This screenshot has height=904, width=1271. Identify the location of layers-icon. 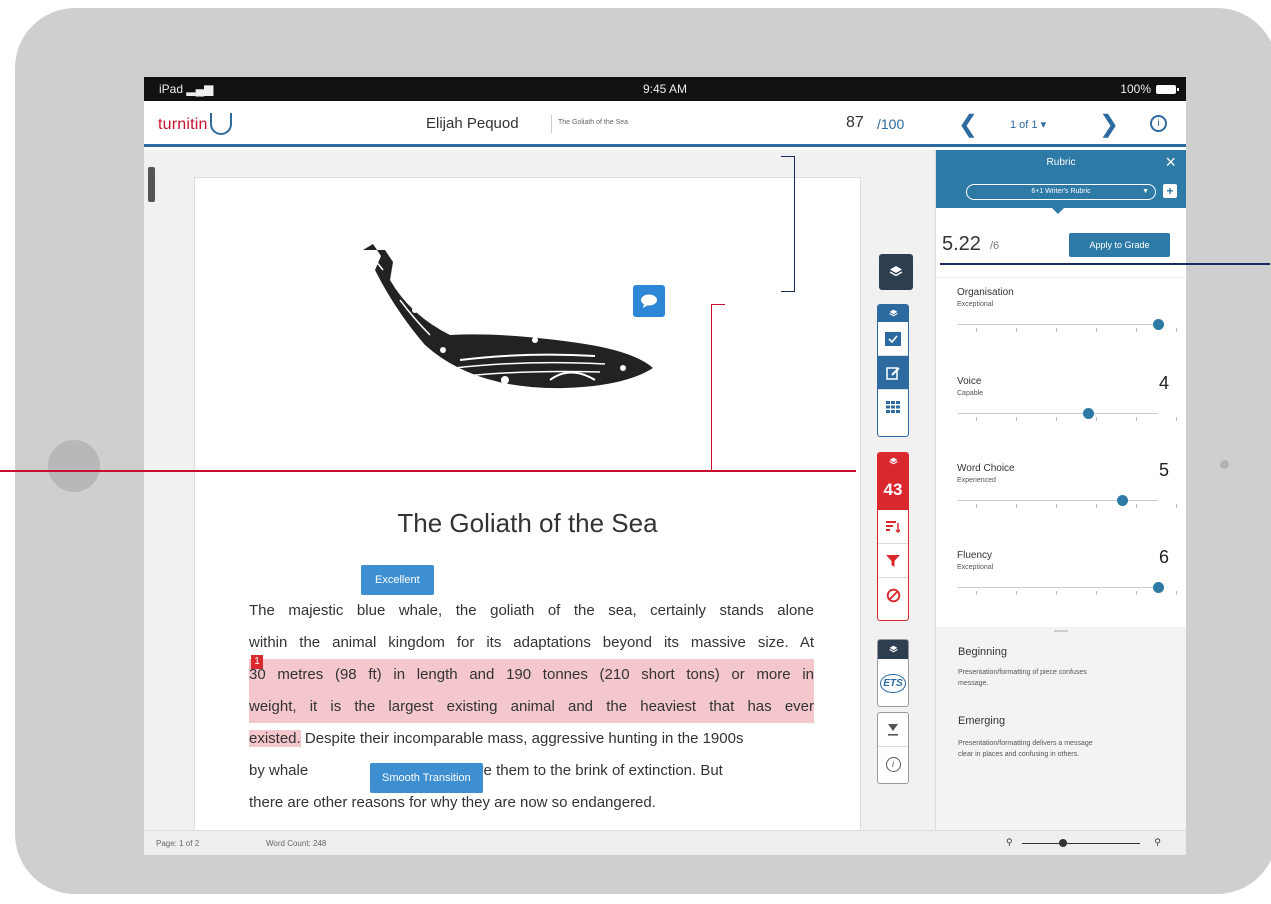
(896, 271).